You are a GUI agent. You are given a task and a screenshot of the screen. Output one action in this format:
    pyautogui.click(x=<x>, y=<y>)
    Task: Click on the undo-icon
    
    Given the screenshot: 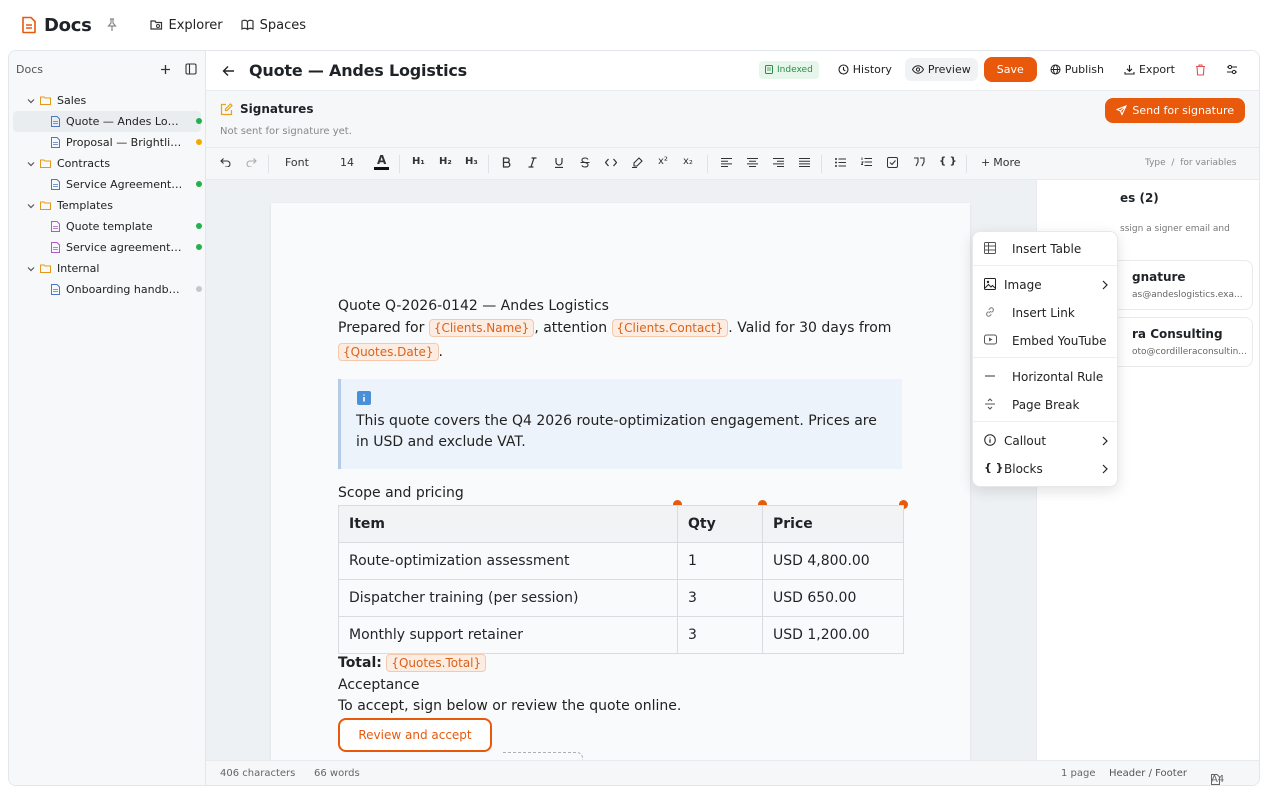 What is the action you would take?
    pyautogui.click(x=225, y=162)
    